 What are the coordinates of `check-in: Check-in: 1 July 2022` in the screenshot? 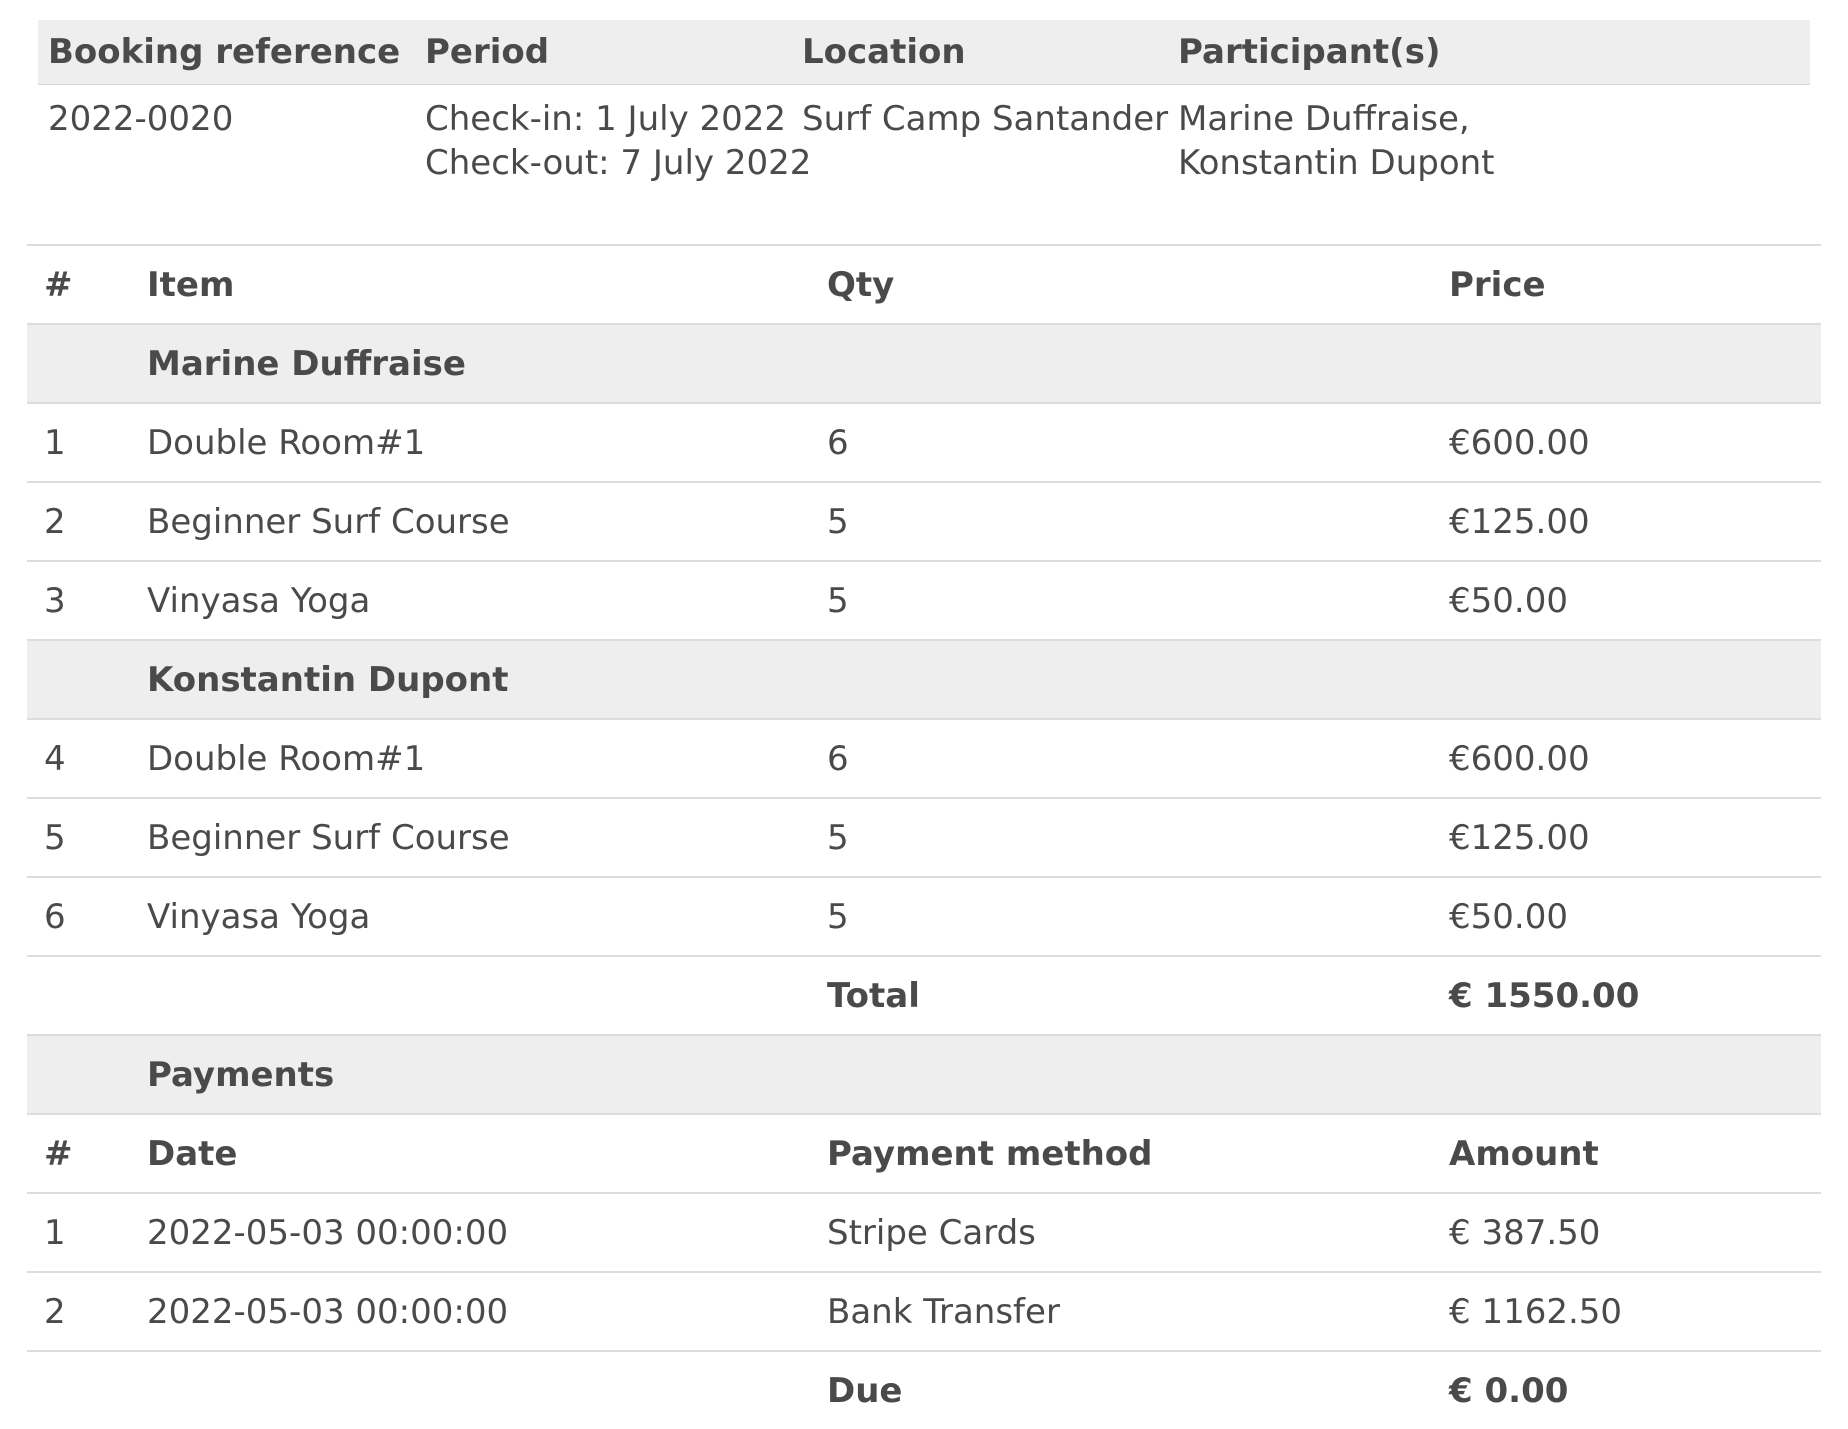 It's located at (606, 119).